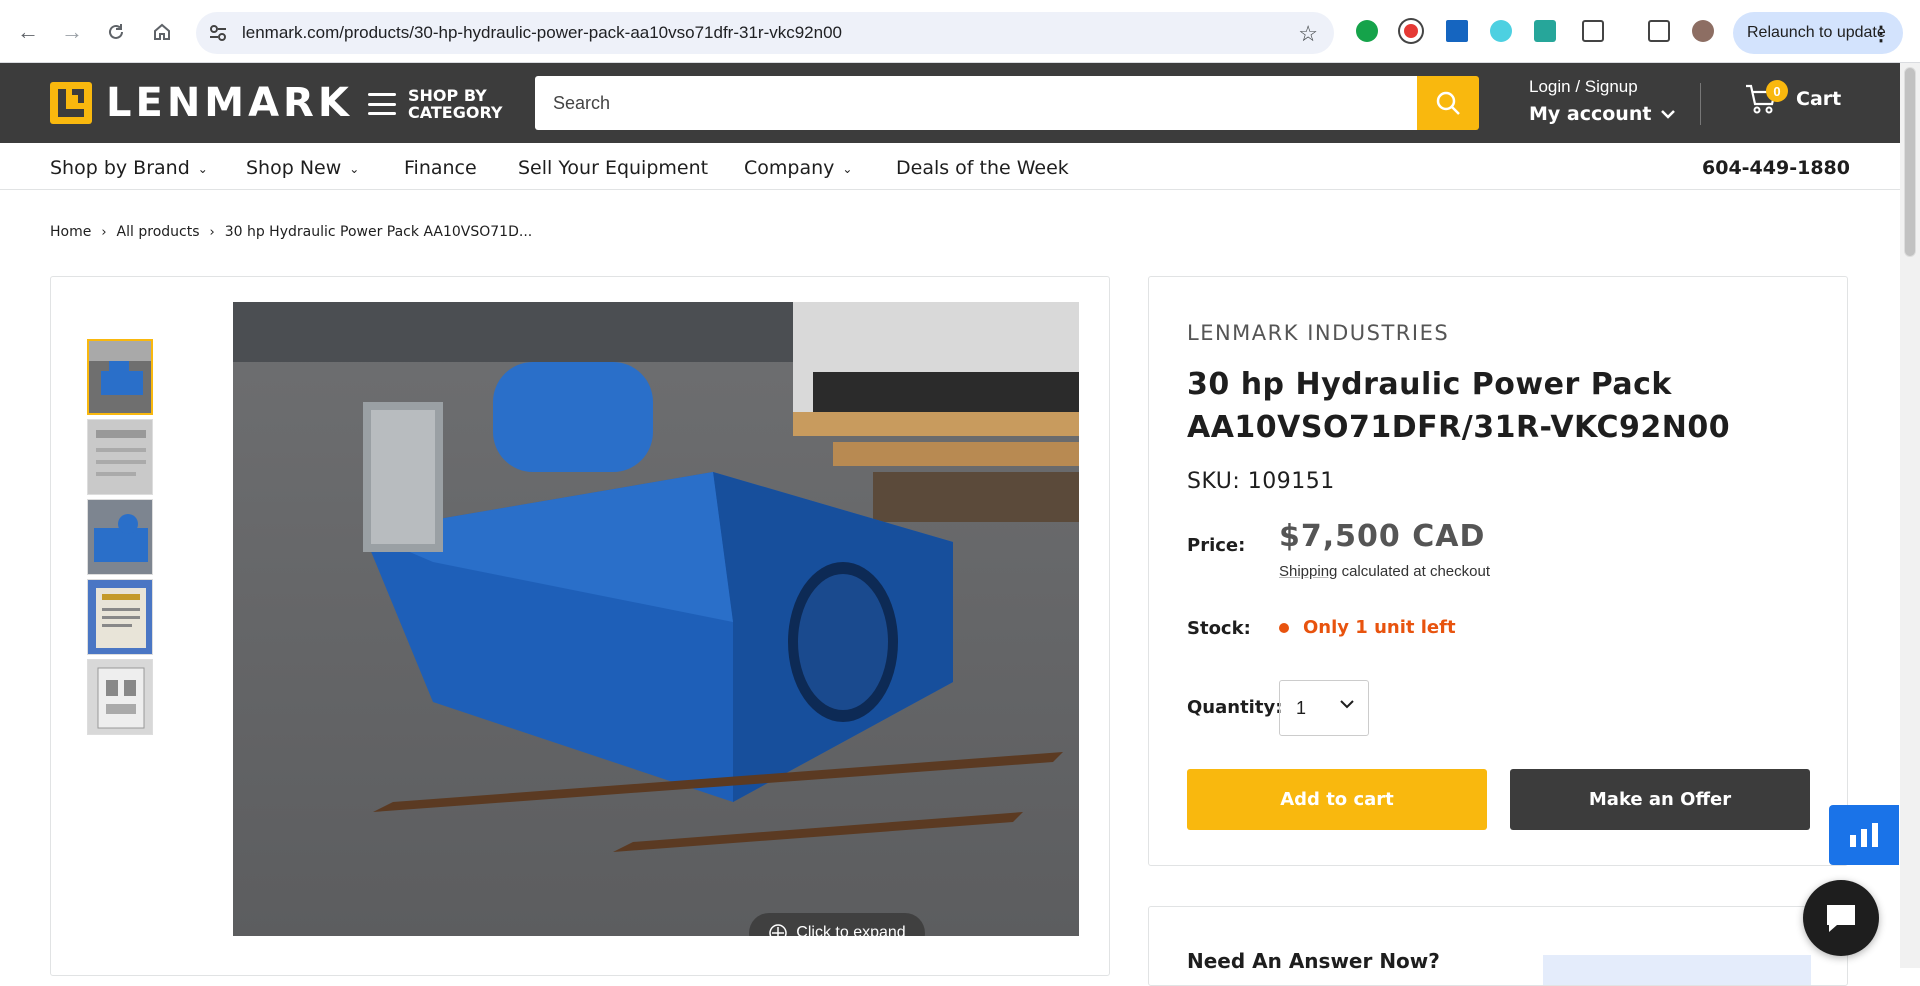 Image resolution: width=1920 pixels, height=986 pixels. I want to click on breadcrumb-home: Home, so click(70, 232).